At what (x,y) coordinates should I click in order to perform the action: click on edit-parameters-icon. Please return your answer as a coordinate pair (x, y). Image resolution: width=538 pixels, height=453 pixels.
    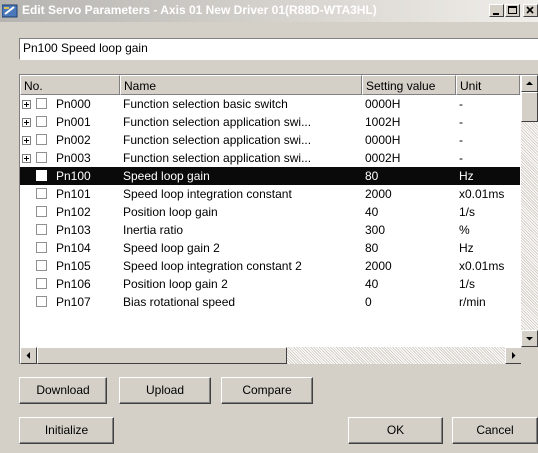
    Looking at the image, I should click on (9, 11).